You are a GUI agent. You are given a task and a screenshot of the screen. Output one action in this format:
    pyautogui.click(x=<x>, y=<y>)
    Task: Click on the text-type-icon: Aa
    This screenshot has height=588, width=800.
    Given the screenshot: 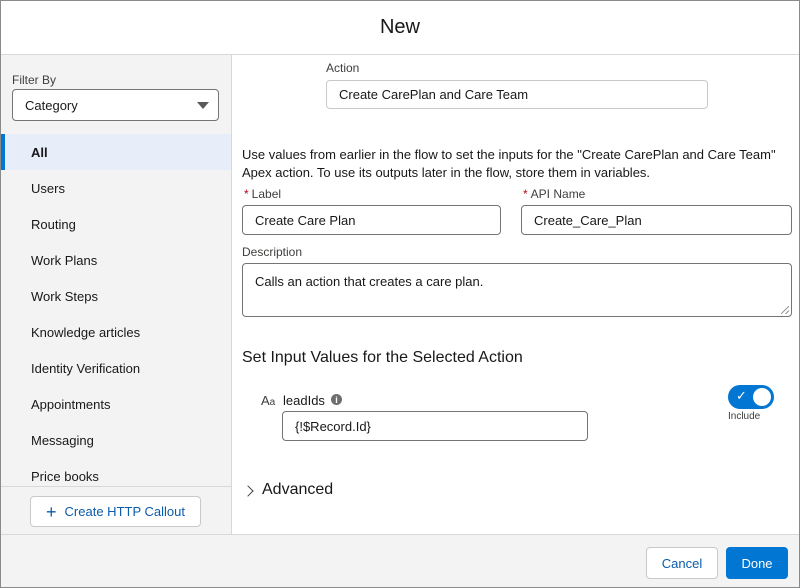 What is the action you would take?
    pyautogui.click(x=268, y=400)
    